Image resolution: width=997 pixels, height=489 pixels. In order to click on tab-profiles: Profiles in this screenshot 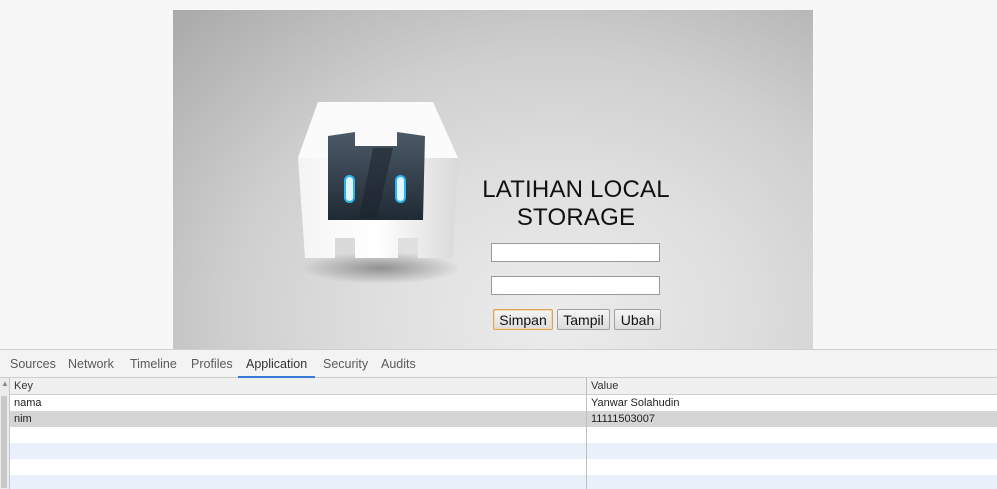, I will do `click(212, 363)`.